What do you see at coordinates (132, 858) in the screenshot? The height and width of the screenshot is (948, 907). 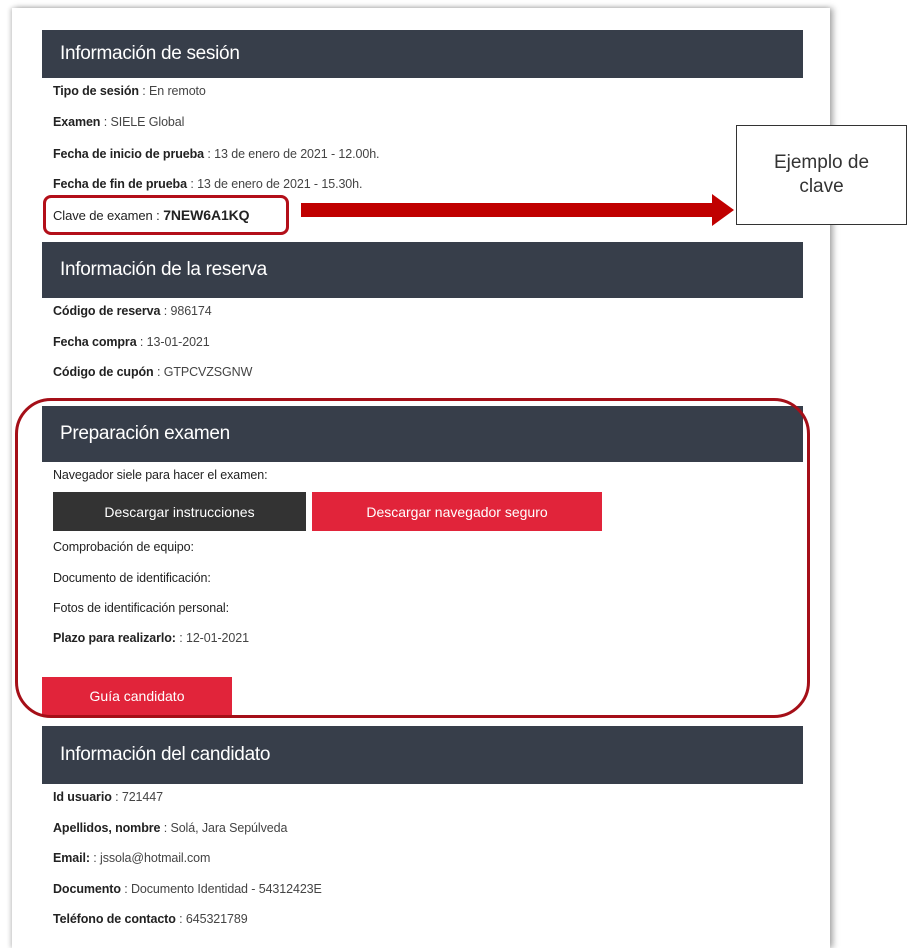 I see `email-row: Email: : jssola@hotmail.com` at bounding box center [132, 858].